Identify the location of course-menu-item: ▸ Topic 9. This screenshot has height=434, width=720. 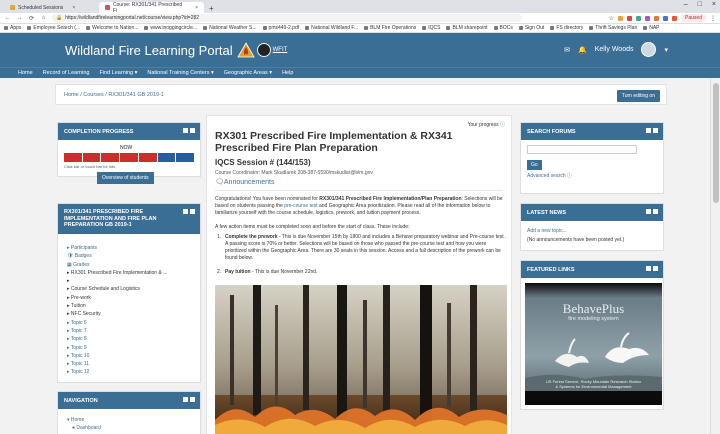
(133, 348).